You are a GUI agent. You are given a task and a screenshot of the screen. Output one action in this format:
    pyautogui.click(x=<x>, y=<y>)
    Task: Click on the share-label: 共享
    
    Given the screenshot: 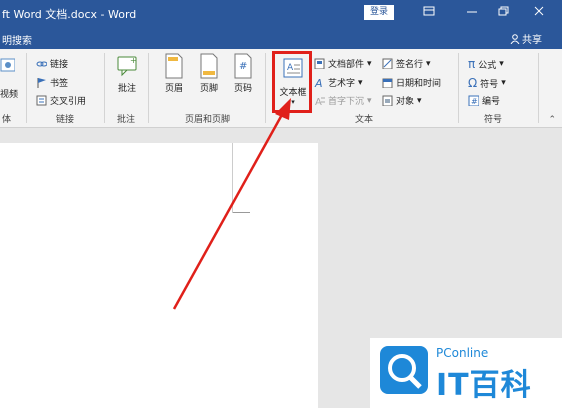 What is the action you would take?
    pyautogui.click(x=532, y=40)
    